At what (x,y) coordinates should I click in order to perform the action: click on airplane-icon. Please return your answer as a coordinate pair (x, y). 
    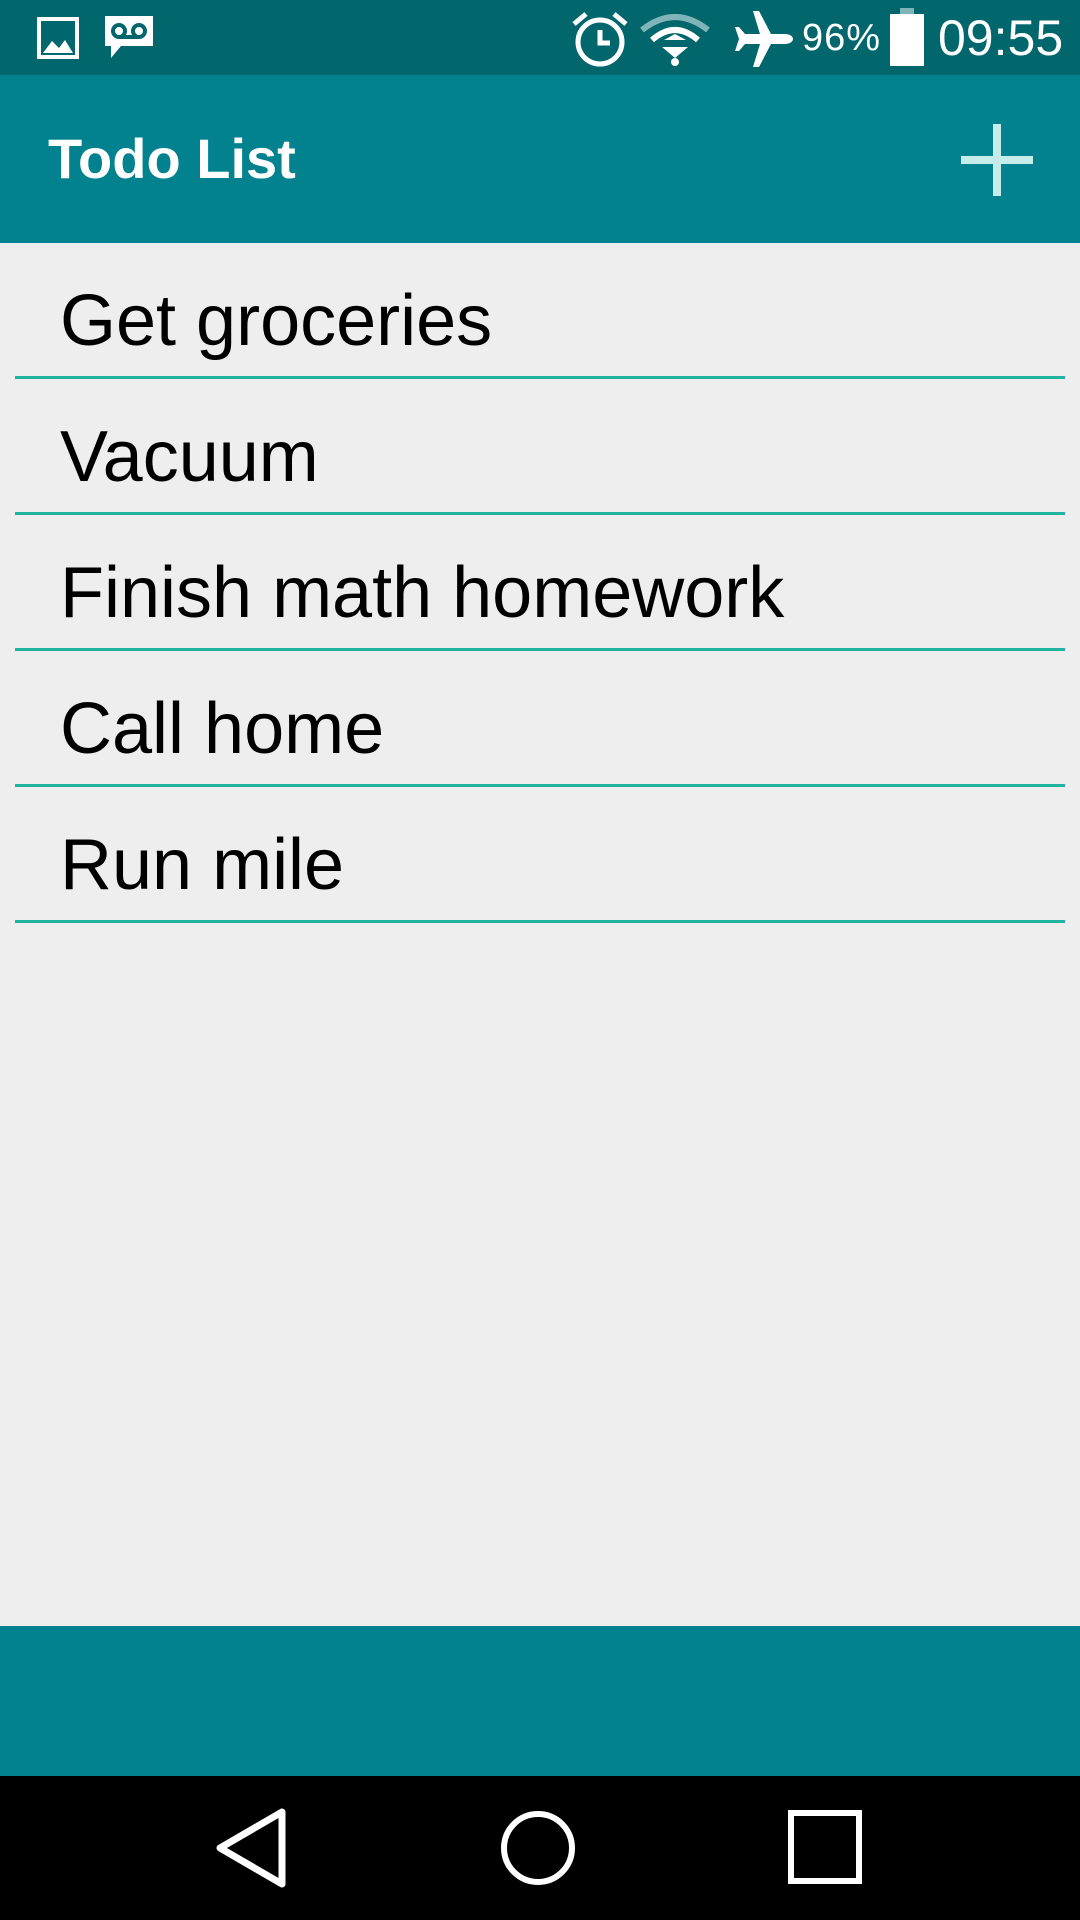
    Looking at the image, I should click on (764, 39).